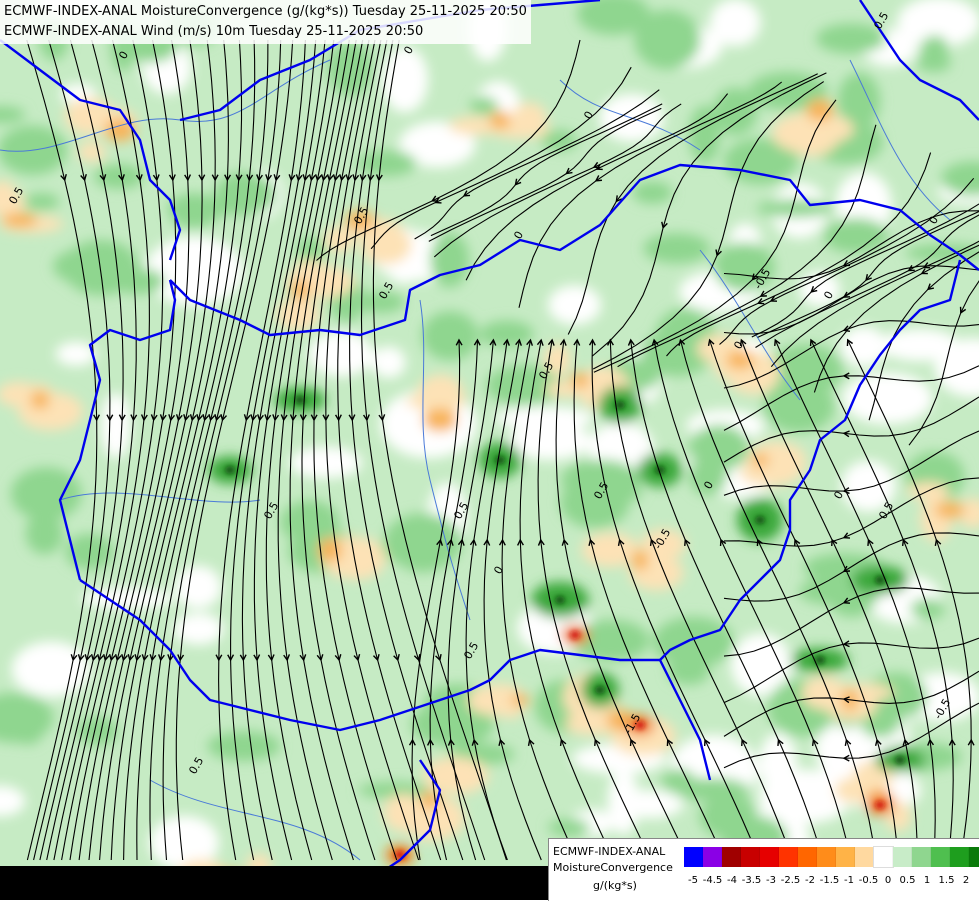 This screenshot has width=979, height=901. What do you see at coordinates (849, 880) in the screenshot?
I see `legend-tick: -1` at bounding box center [849, 880].